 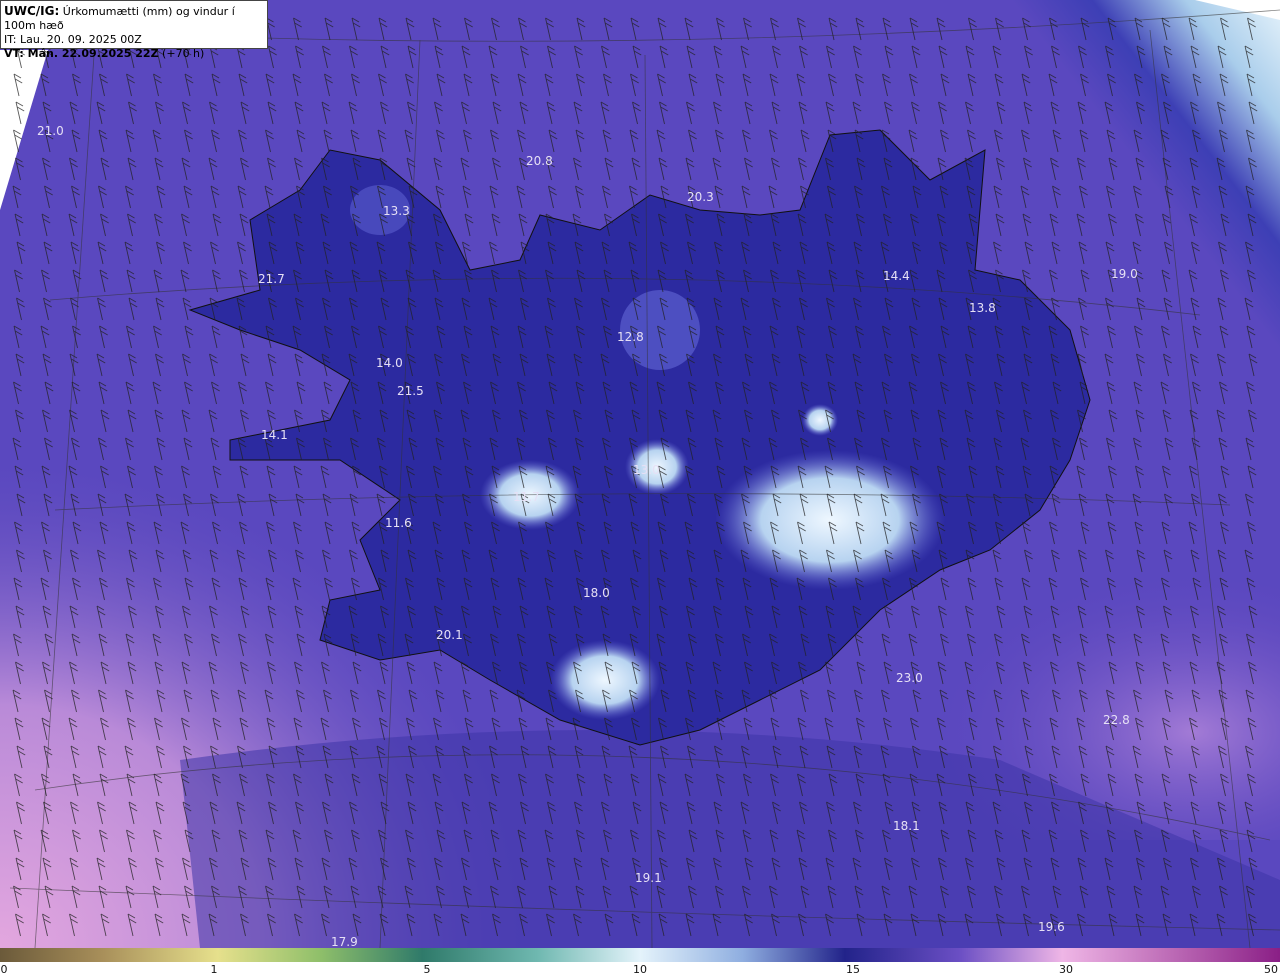 I want to click on header-valid-time: VT: Mán. 22.09.2025 22Z (+70 h), so click(x=134, y=54).